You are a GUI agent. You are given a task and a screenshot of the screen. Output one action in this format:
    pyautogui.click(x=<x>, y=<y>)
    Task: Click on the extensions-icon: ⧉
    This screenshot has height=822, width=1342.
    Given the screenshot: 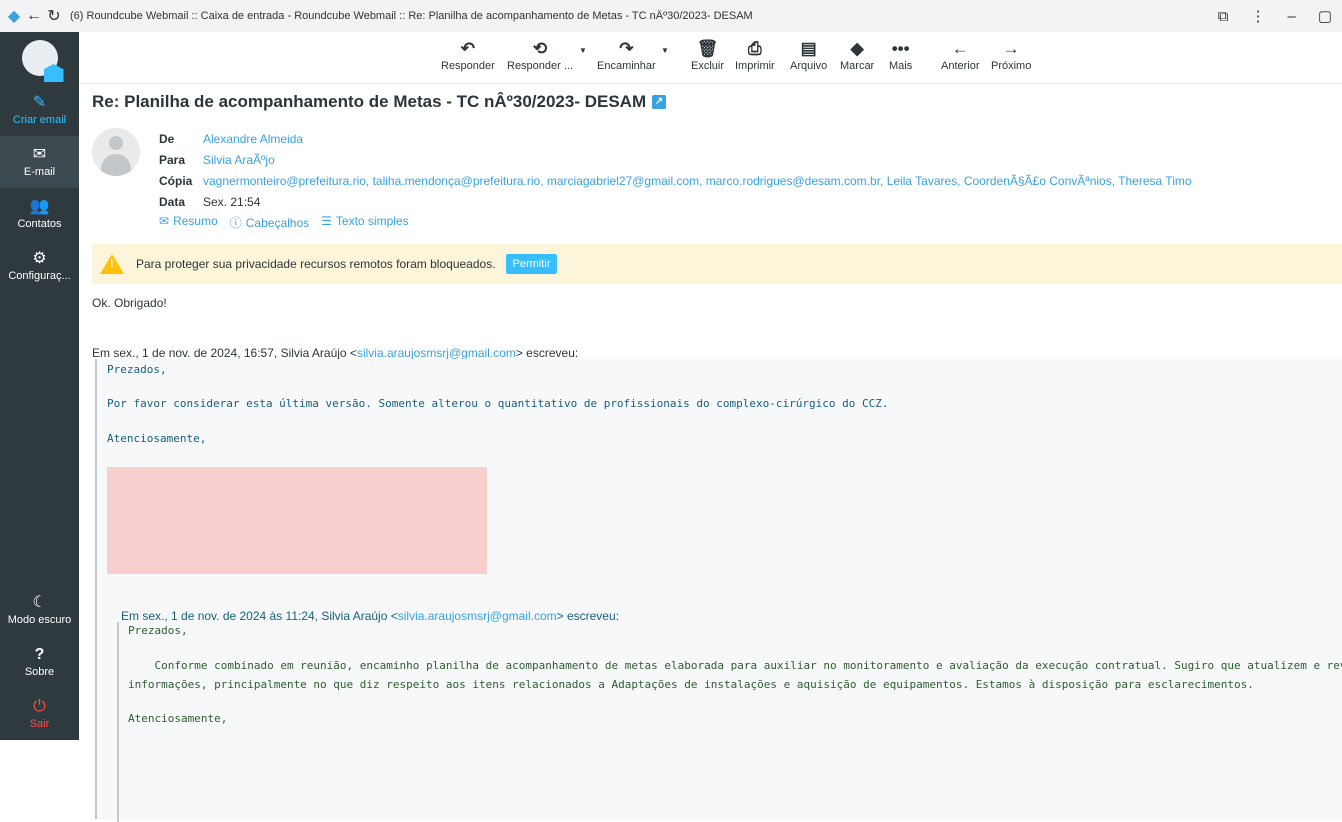 What is the action you would take?
    pyautogui.click(x=1223, y=16)
    